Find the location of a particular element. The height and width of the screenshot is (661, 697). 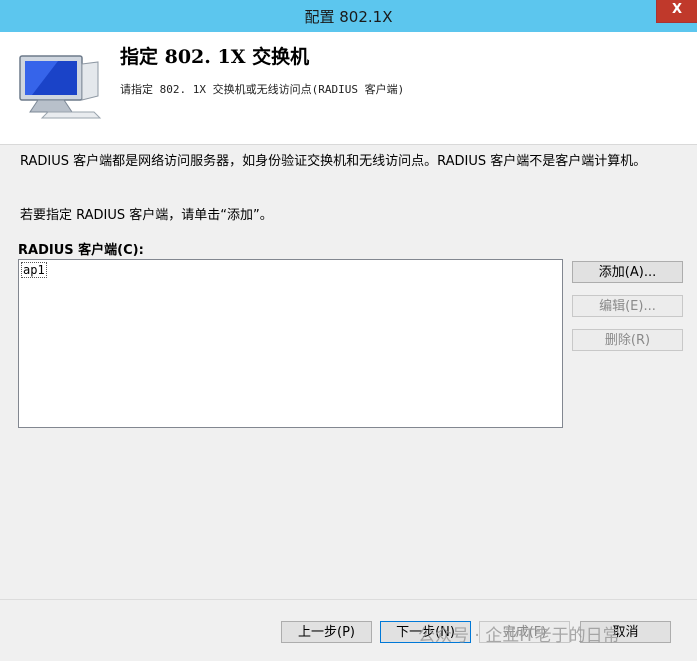

close-button: X is located at coordinates (676, 11).